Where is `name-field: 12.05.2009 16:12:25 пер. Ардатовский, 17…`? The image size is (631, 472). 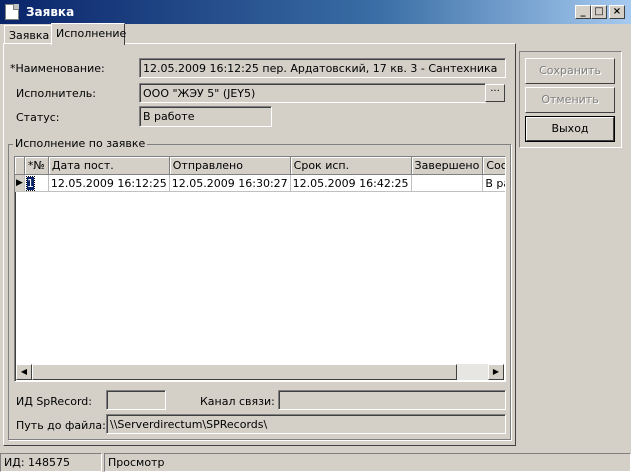 name-field: 12.05.2009 16:12:25 пер. Ардатовский, 17… is located at coordinates (322, 68).